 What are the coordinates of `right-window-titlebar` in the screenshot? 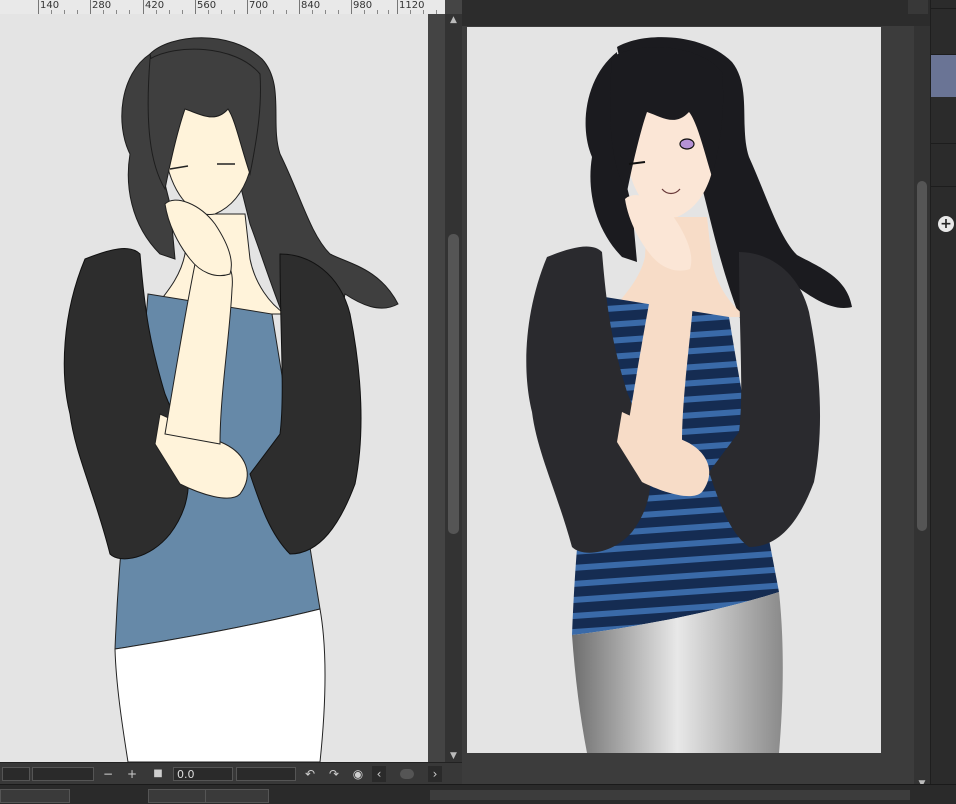 It's located at (696, 13).